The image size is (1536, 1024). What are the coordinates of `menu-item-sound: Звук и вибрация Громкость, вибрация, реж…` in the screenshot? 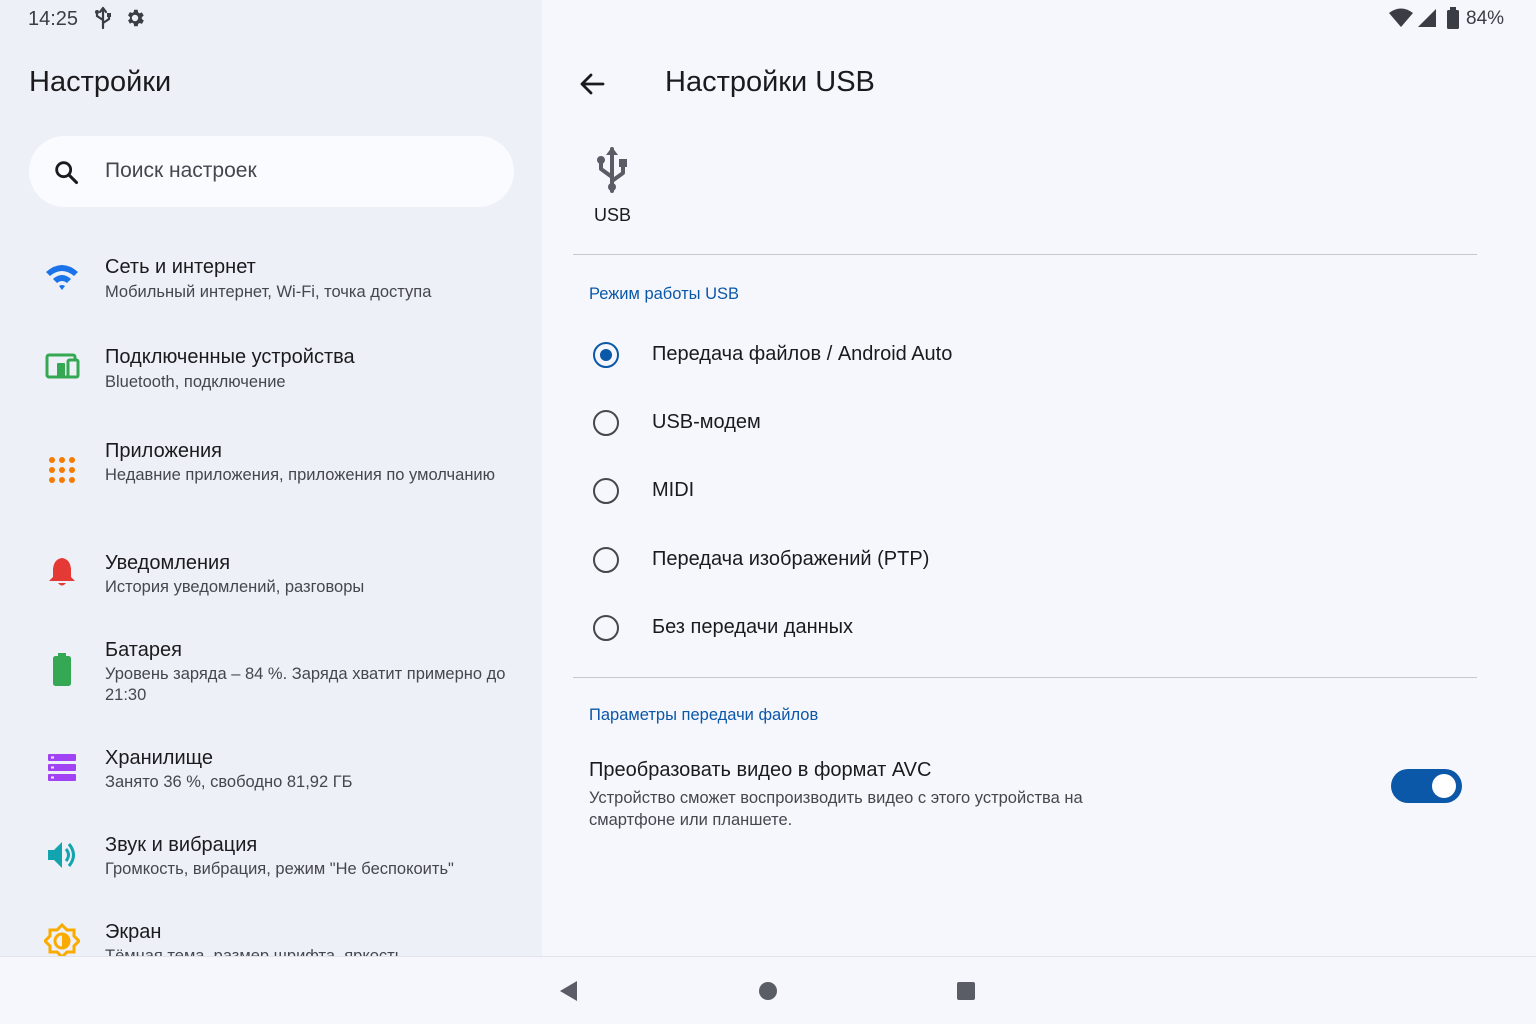 It's located at (271, 861).